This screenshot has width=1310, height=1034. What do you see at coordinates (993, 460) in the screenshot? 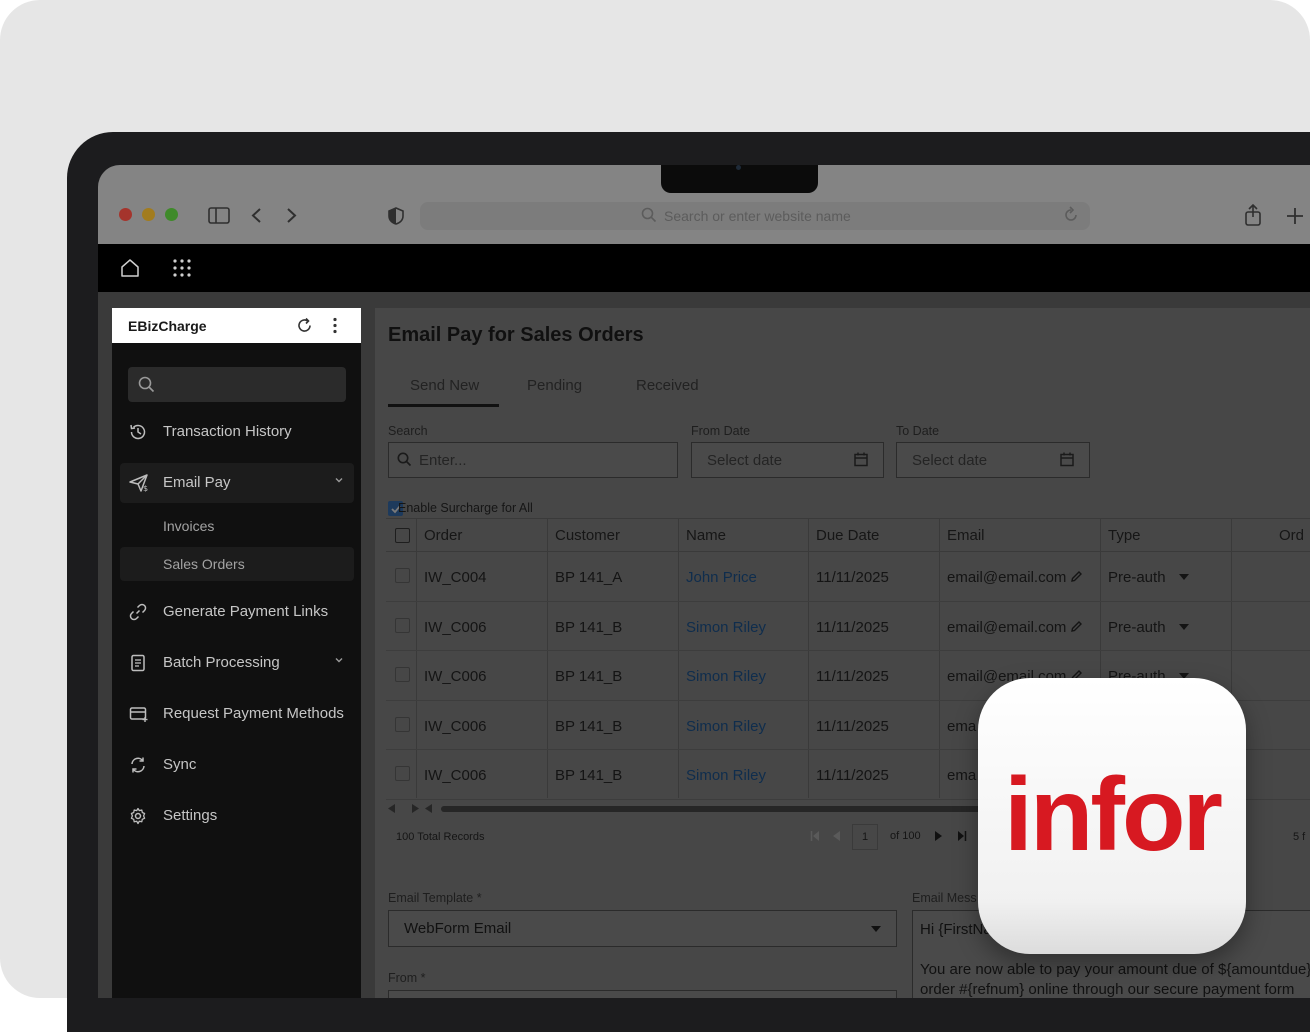
I see `to-date-field: Select date` at bounding box center [993, 460].